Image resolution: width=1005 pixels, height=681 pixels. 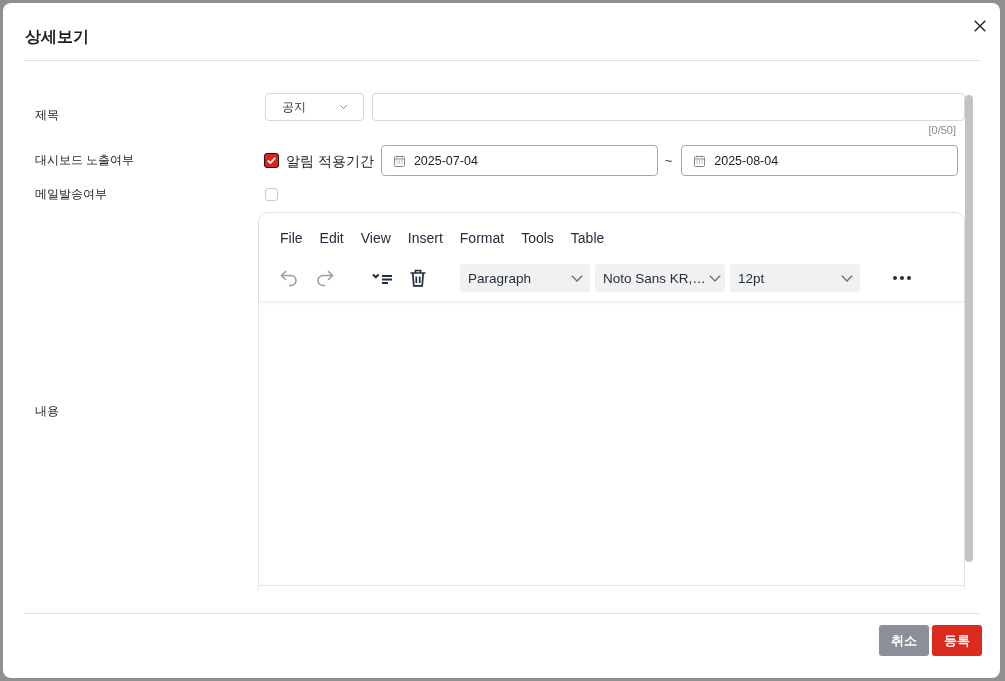 I want to click on menu-item: File, so click(x=291, y=238).